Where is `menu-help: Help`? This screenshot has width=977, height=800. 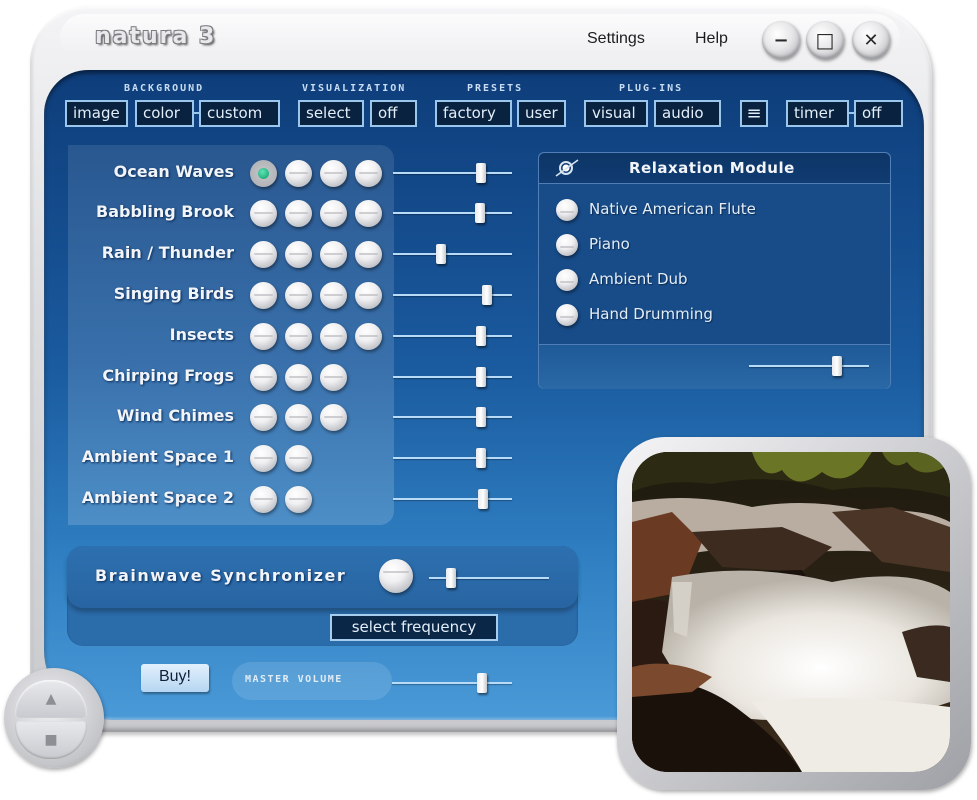
menu-help: Help is located at coordinates (711, 39).